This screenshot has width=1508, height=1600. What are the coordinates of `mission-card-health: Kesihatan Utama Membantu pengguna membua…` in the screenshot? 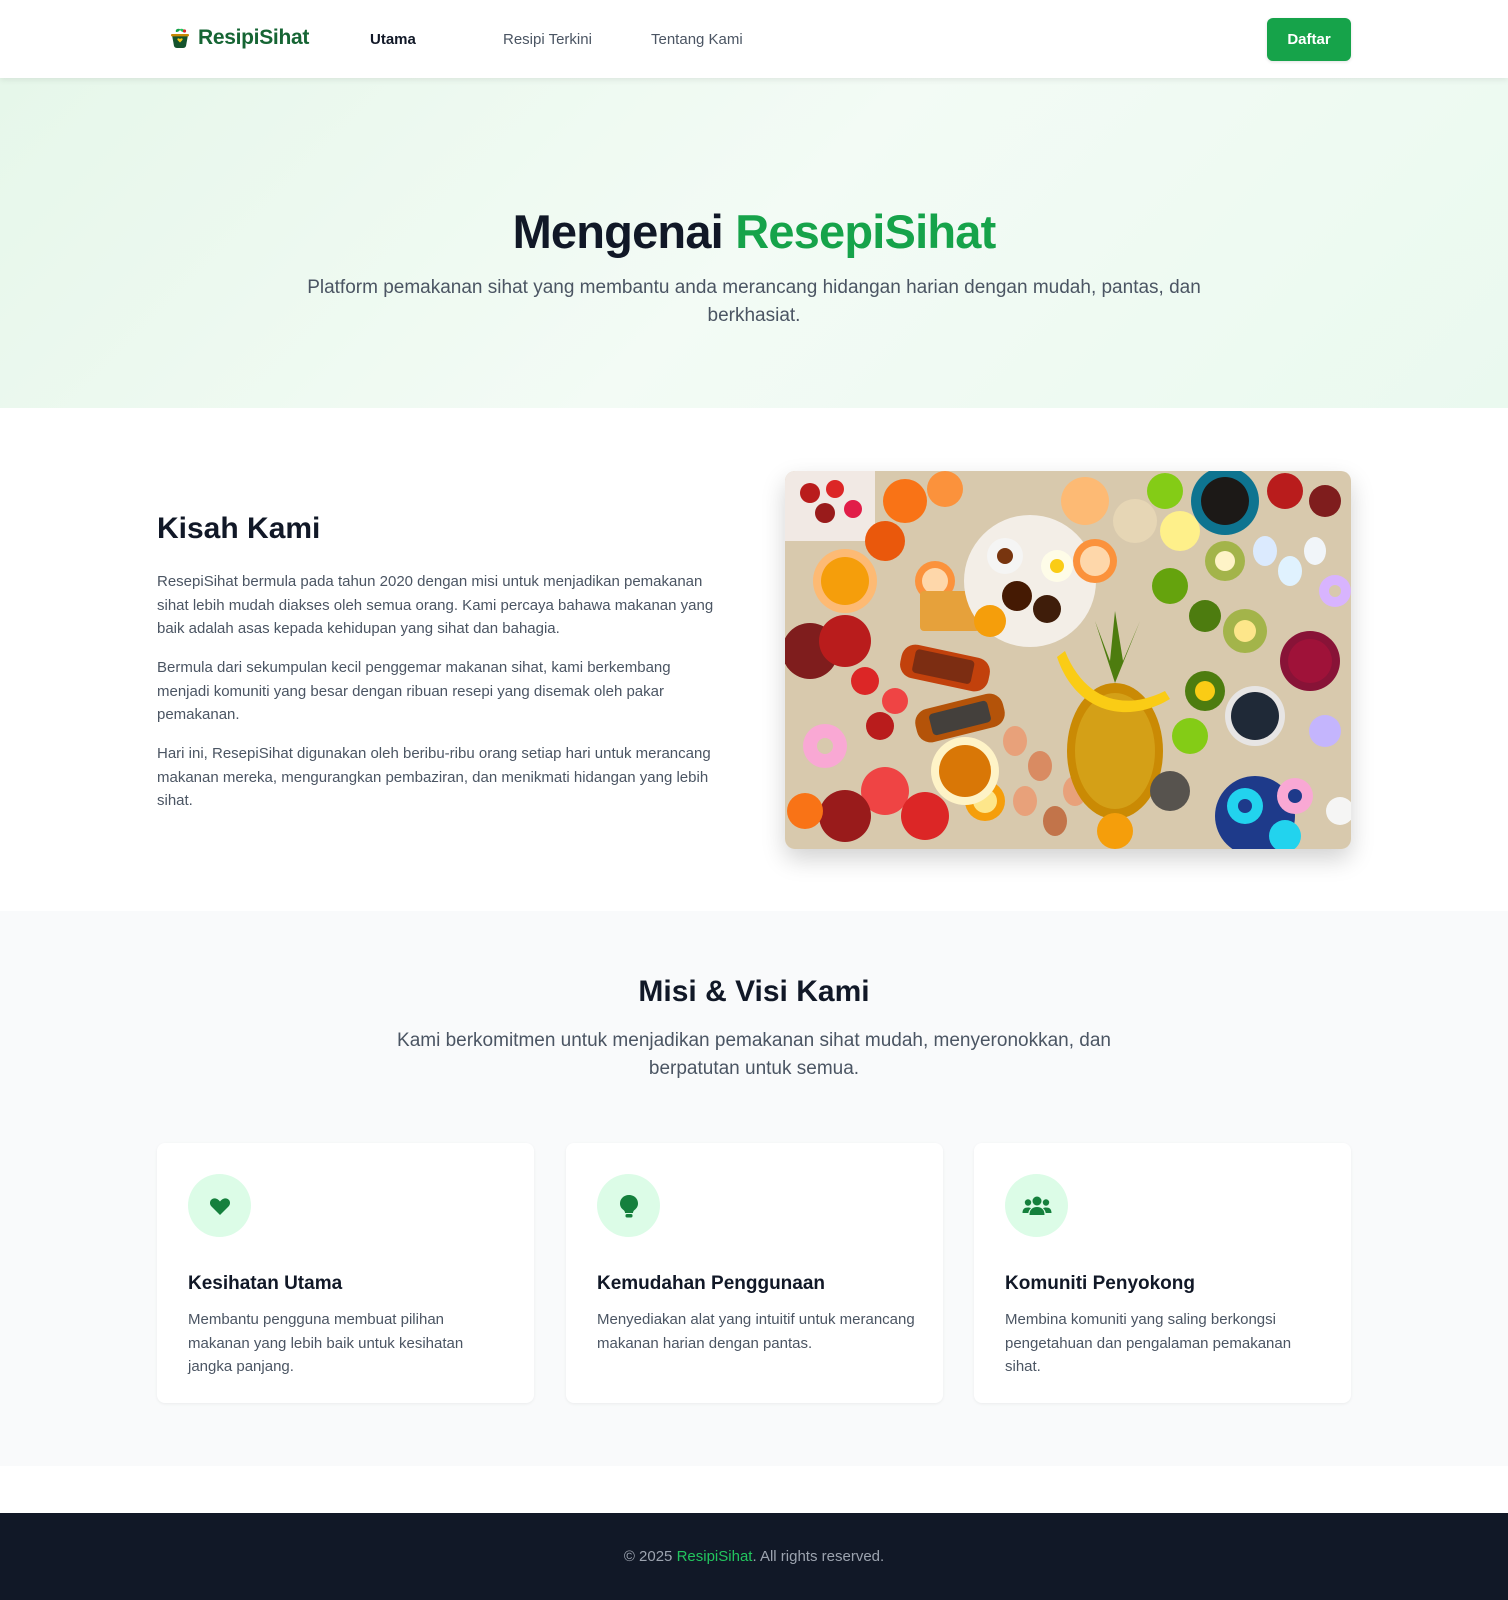 It's located at (345, 1273).